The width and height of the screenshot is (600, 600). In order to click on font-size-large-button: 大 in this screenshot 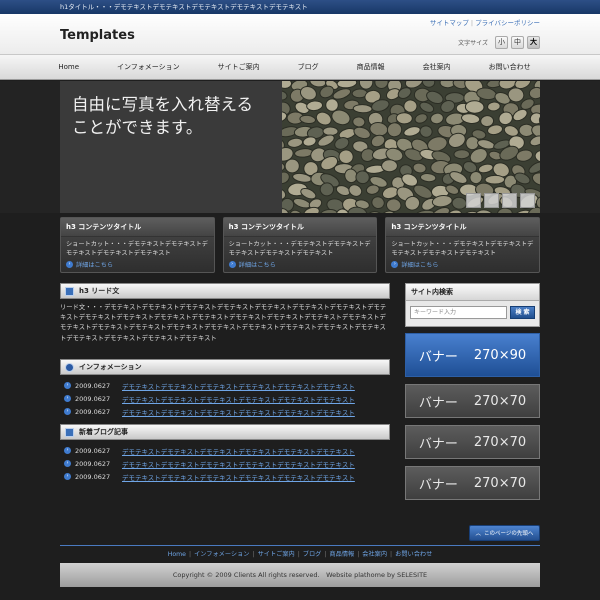, I will do `click(533, 42)`.